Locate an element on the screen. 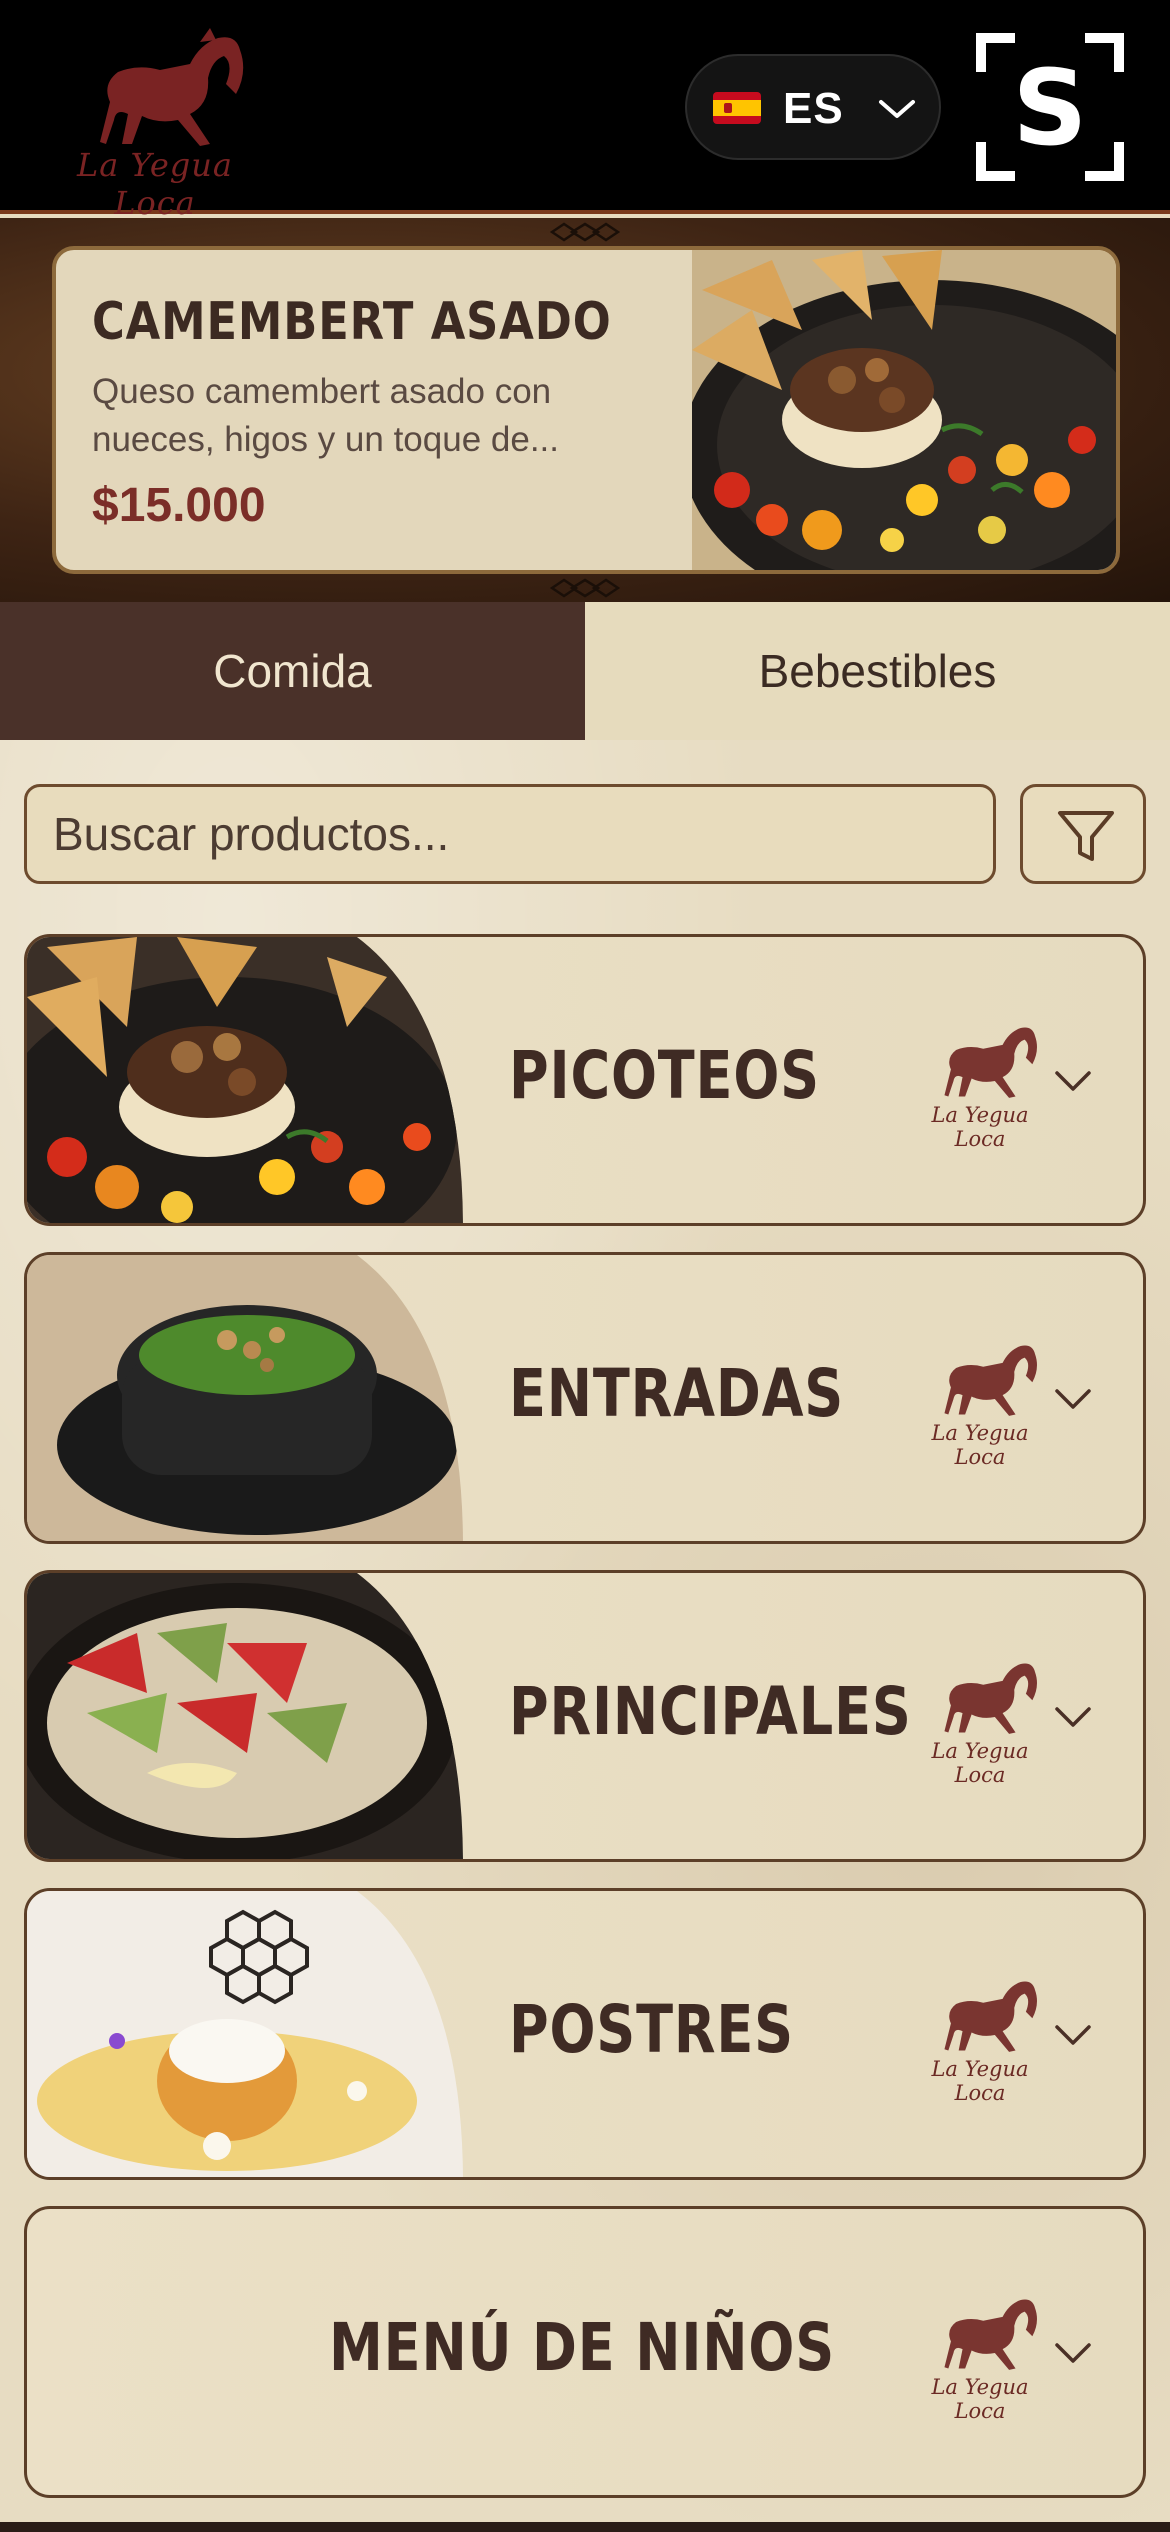 The image size is (1170, 2532). scan-qr-button: S is located at coordinates (1050, 107).